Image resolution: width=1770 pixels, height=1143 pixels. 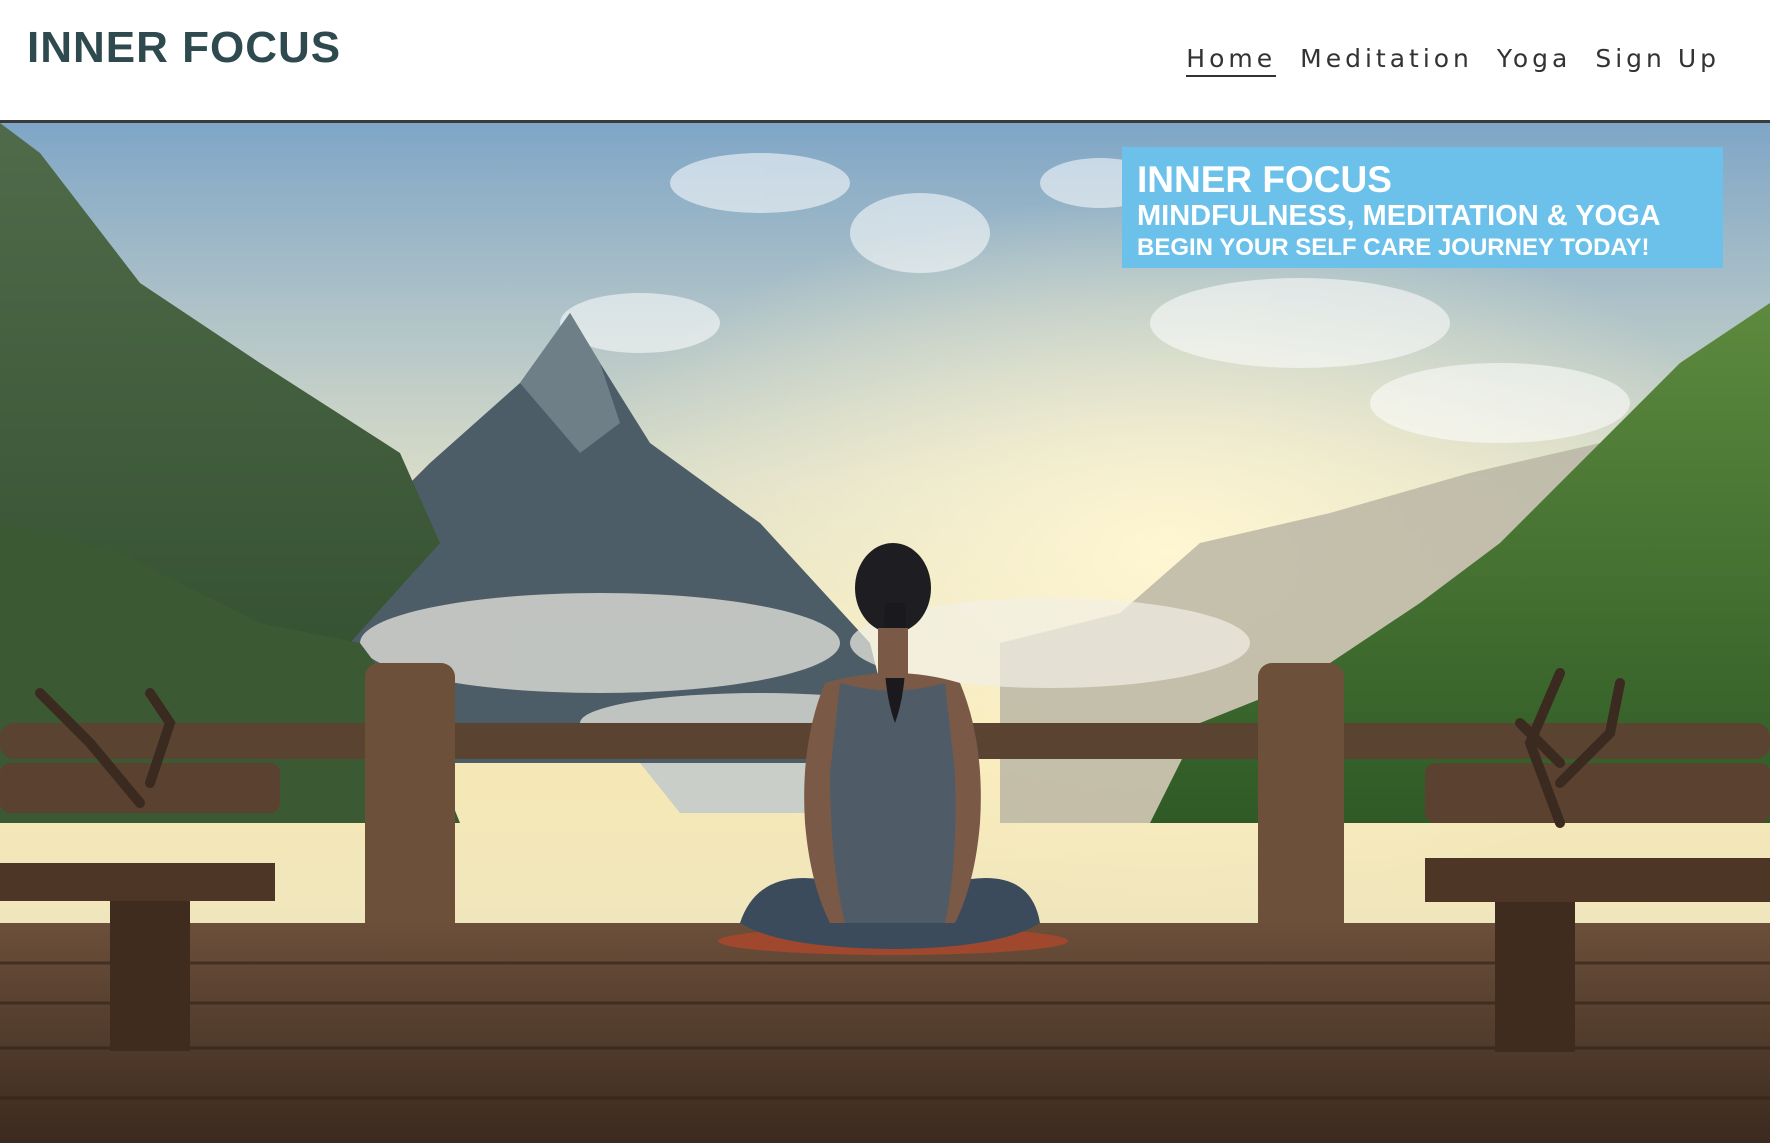 What do you see at coordinates (1264, 179) in the screenshot?
I see `badge-title: INNER FOCUS` at bounding box center [1264, 179].